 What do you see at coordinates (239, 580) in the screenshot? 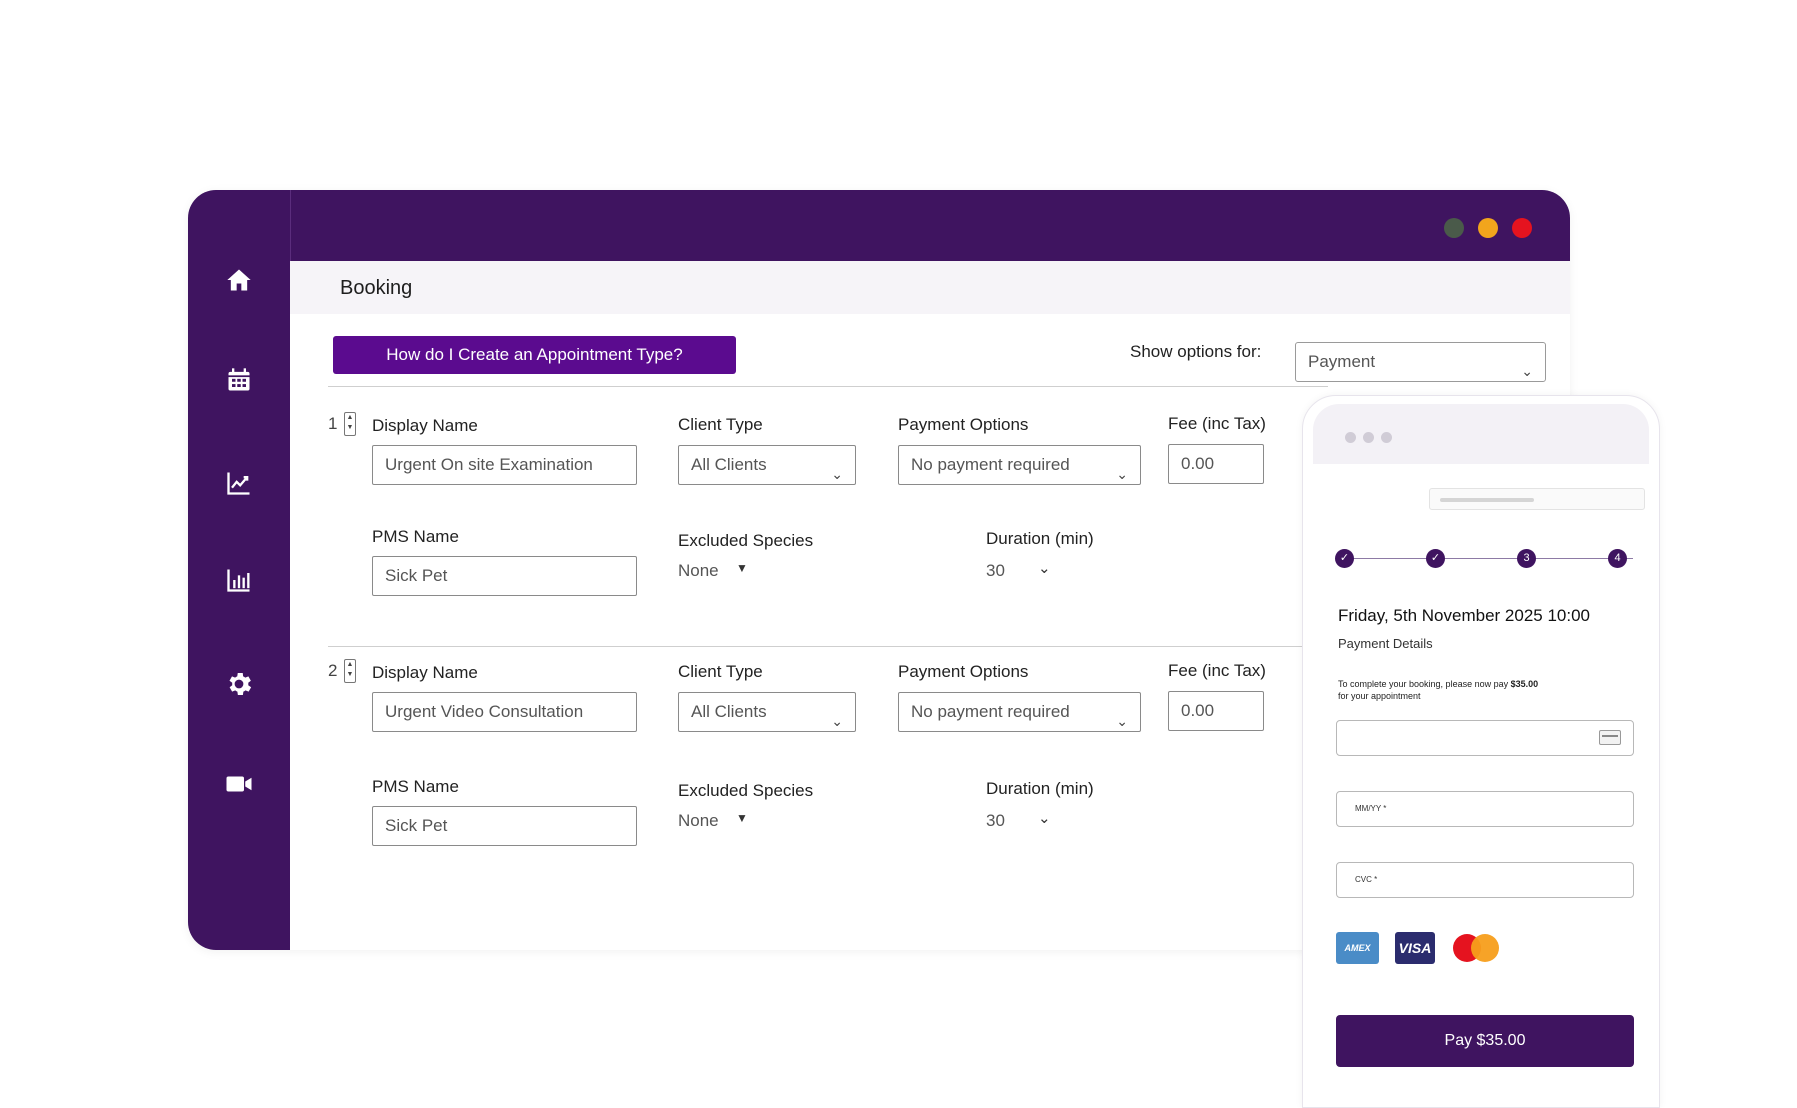
I see `bar-chart-icon` at bounding box center [239, 580].